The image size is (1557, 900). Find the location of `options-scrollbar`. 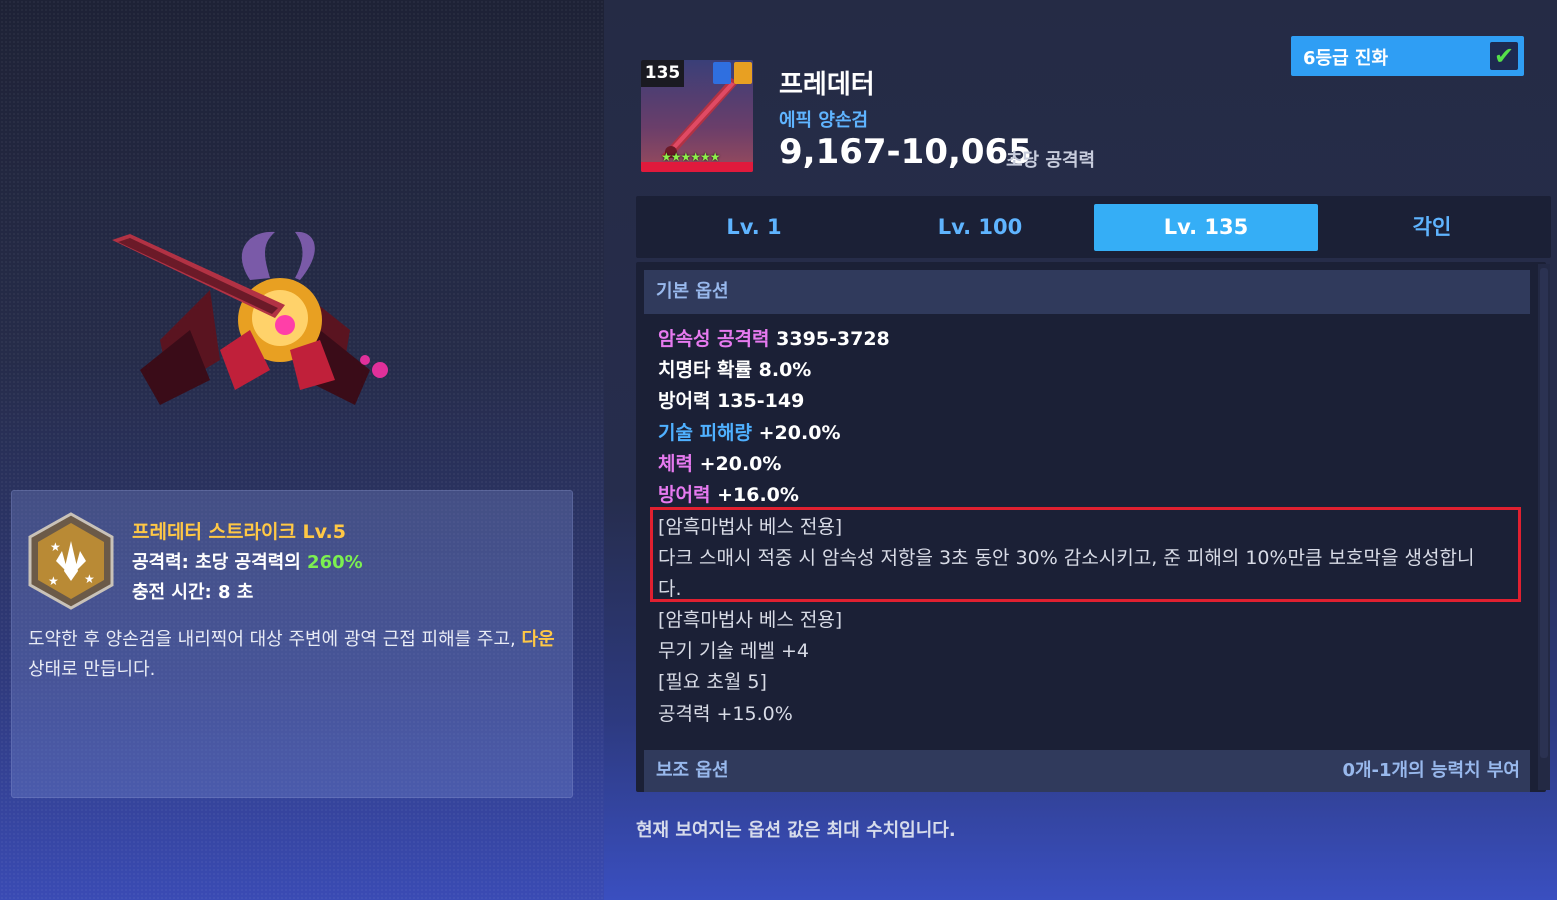

options-scrollbar is located at coordinates (1544, 527).